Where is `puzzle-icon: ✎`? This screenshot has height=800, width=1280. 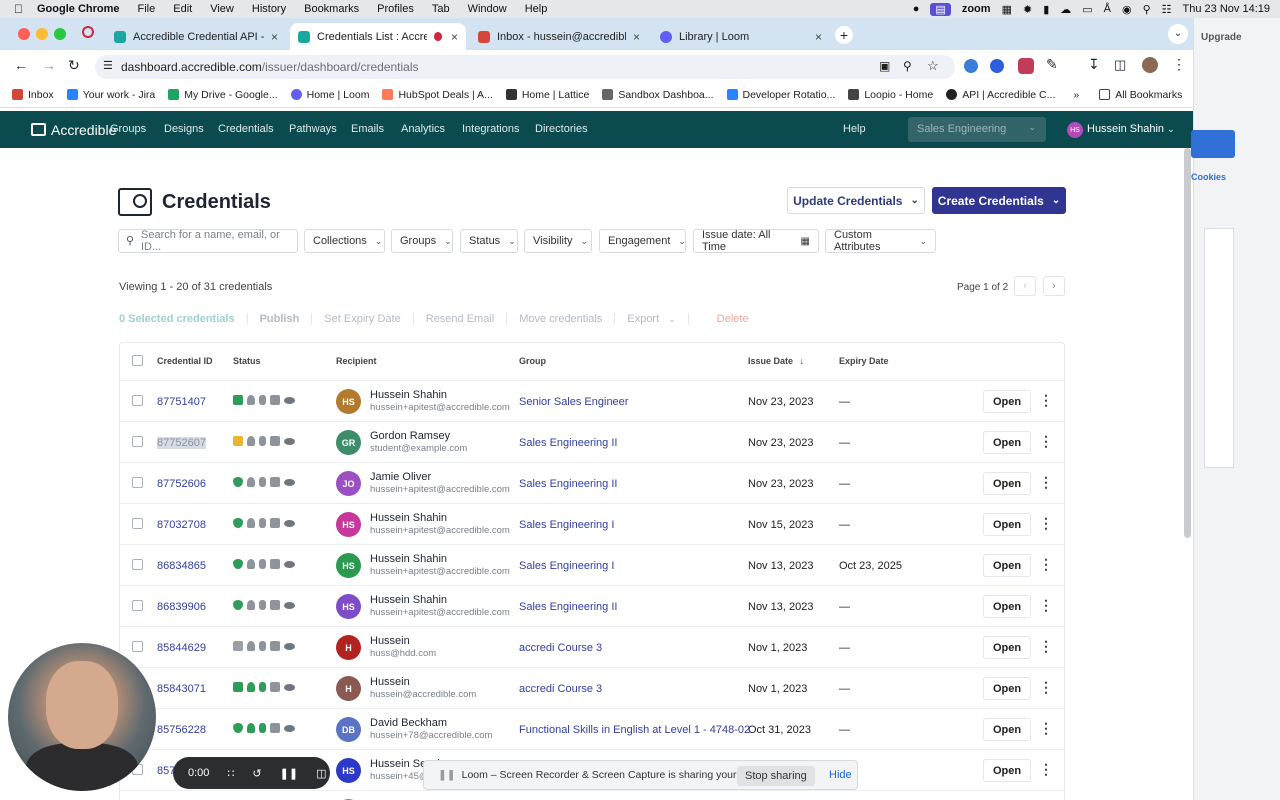 puzzle-icon: ✎ is located at coordinates (1052, 64).